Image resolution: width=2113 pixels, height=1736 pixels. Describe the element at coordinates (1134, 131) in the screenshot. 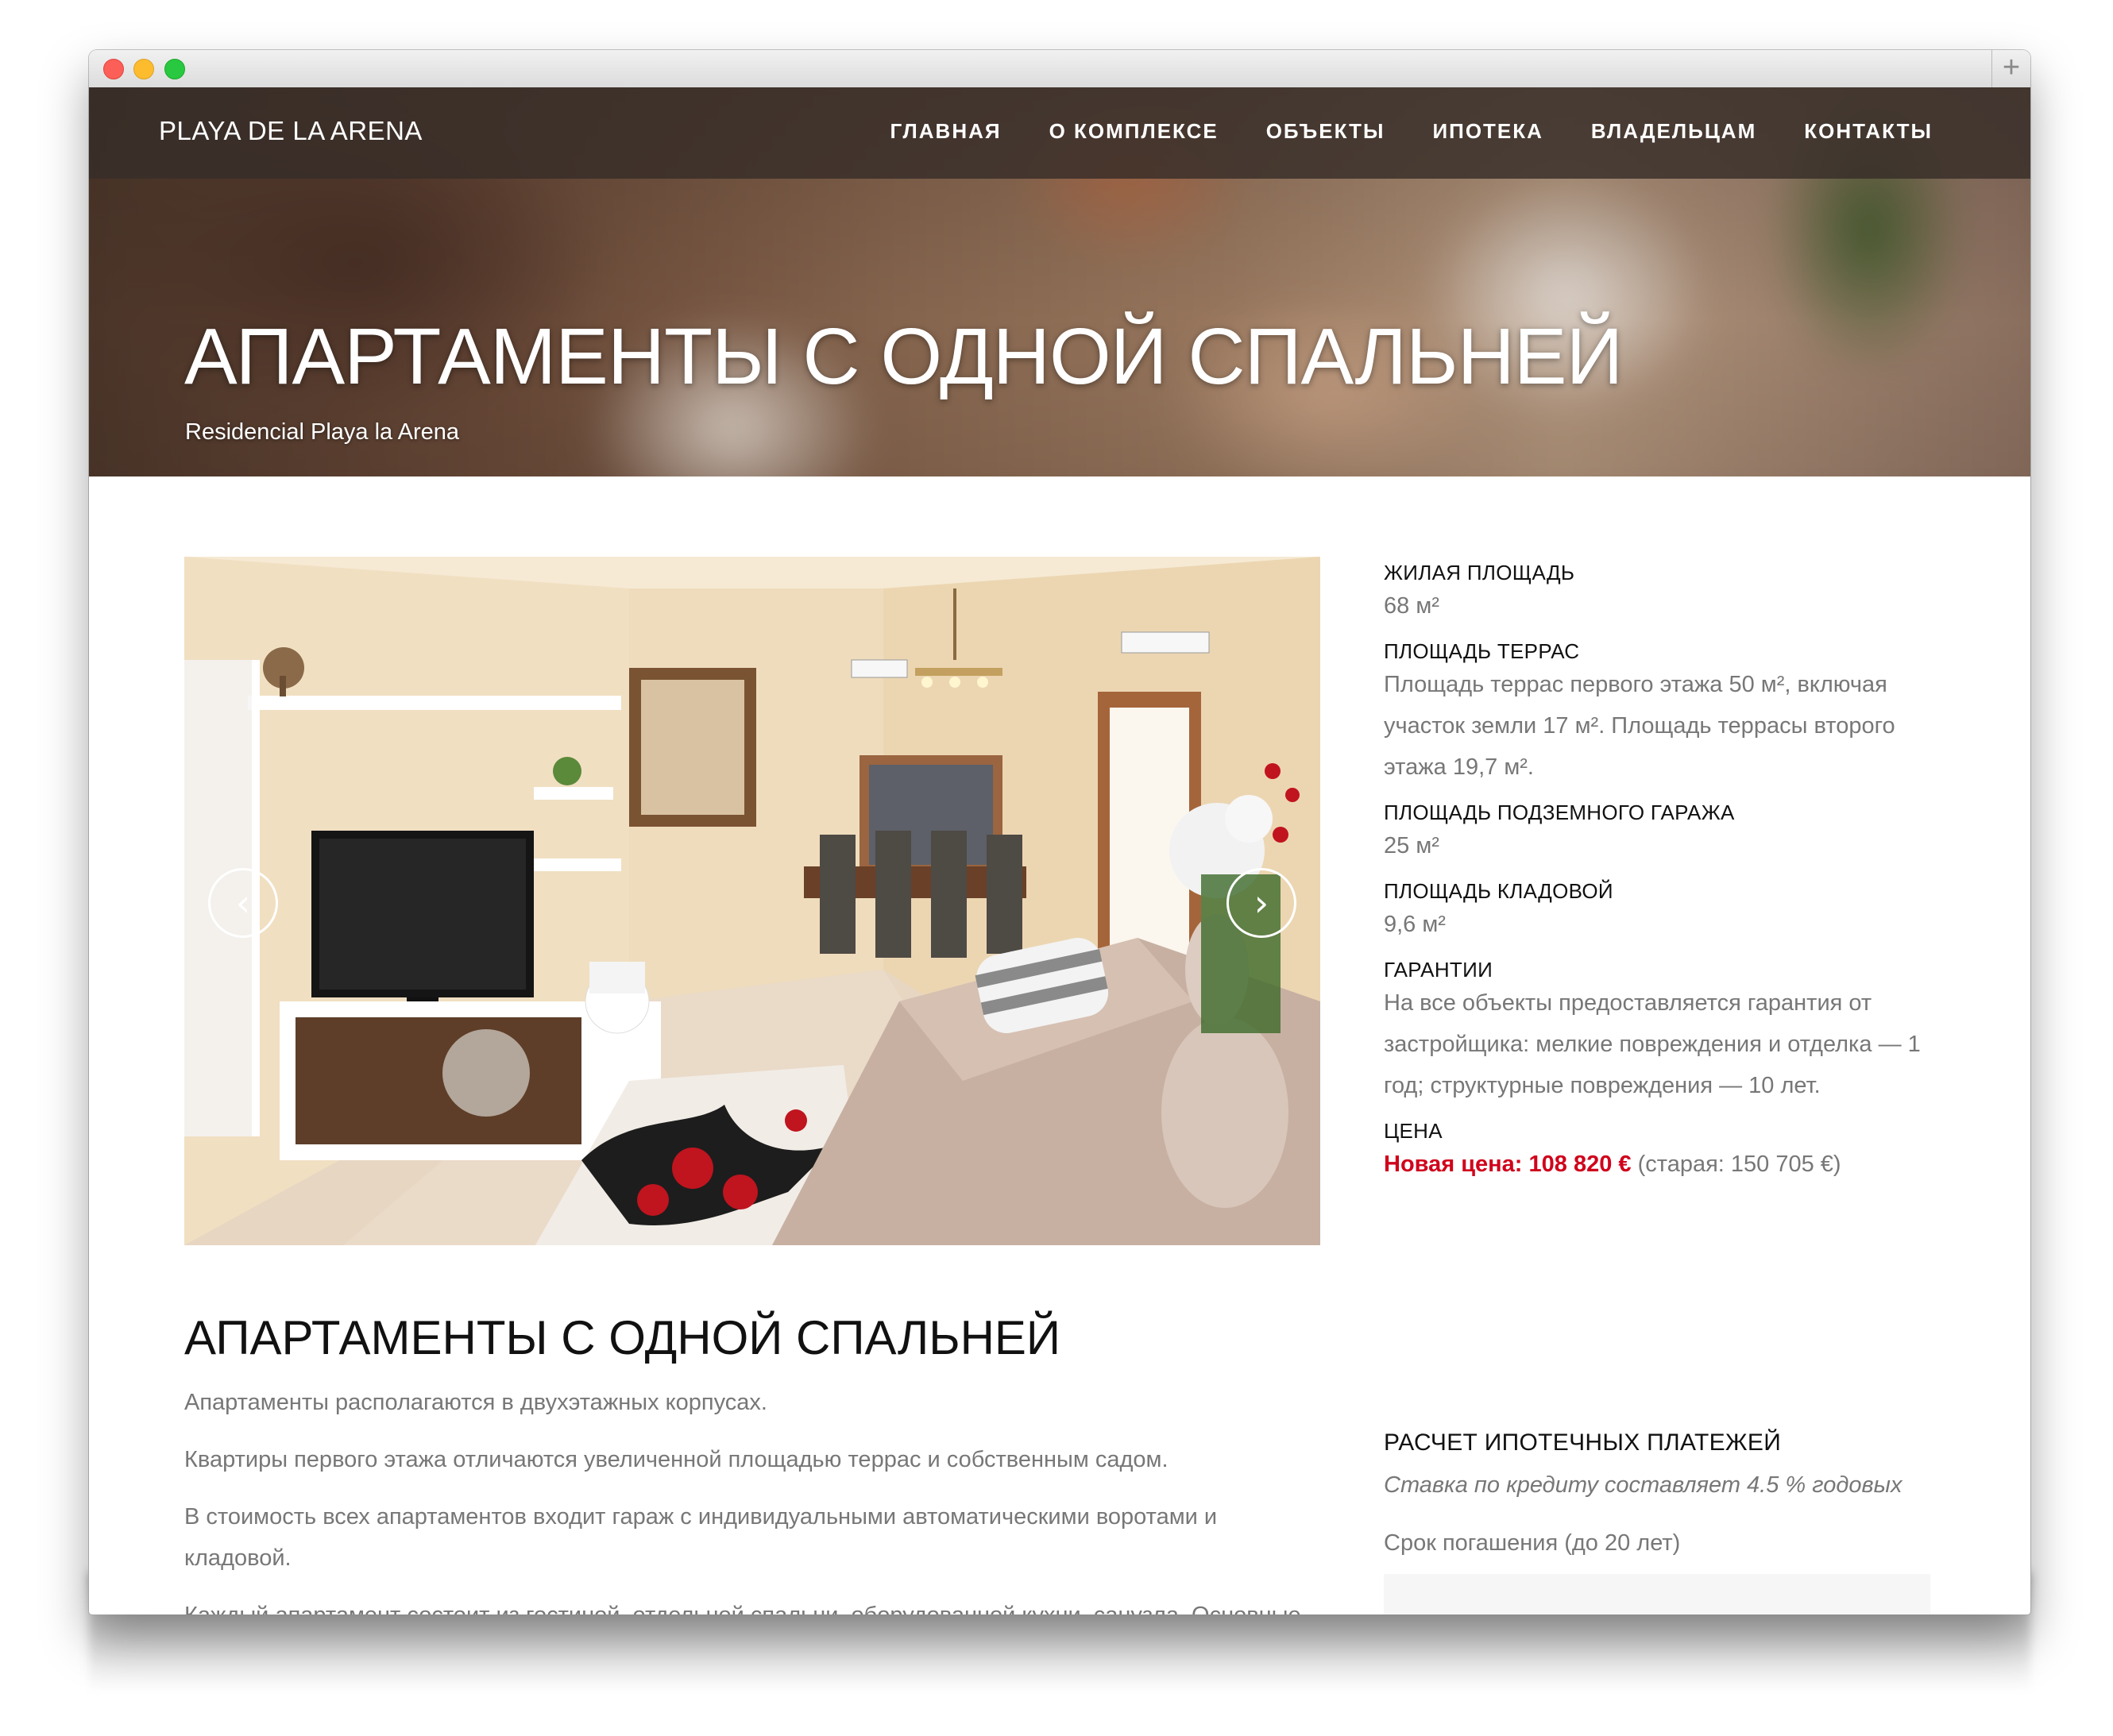

I see `nav-about-complex: О КОМПЛЕКСЕ` at that location.